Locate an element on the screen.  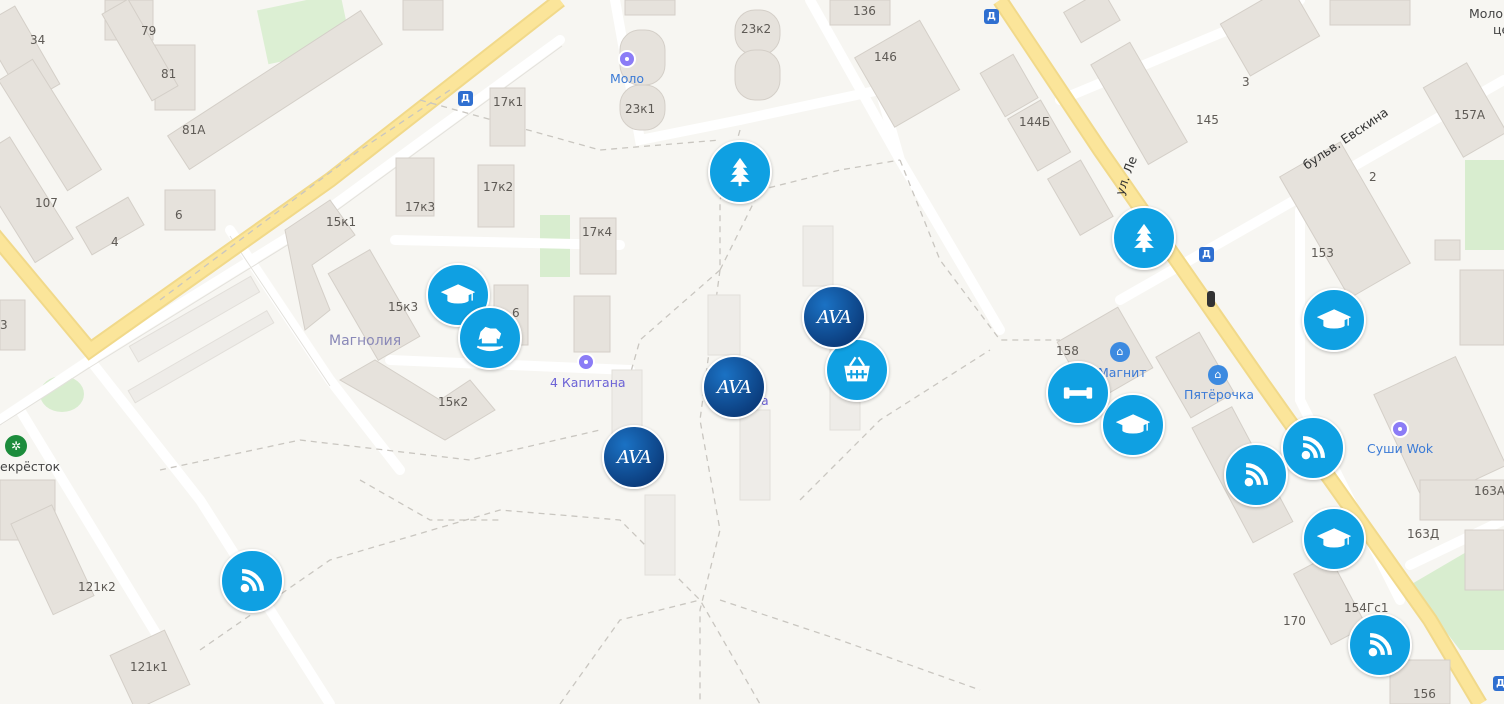
house-number: 15к2 is located at coordinates (453, 402).